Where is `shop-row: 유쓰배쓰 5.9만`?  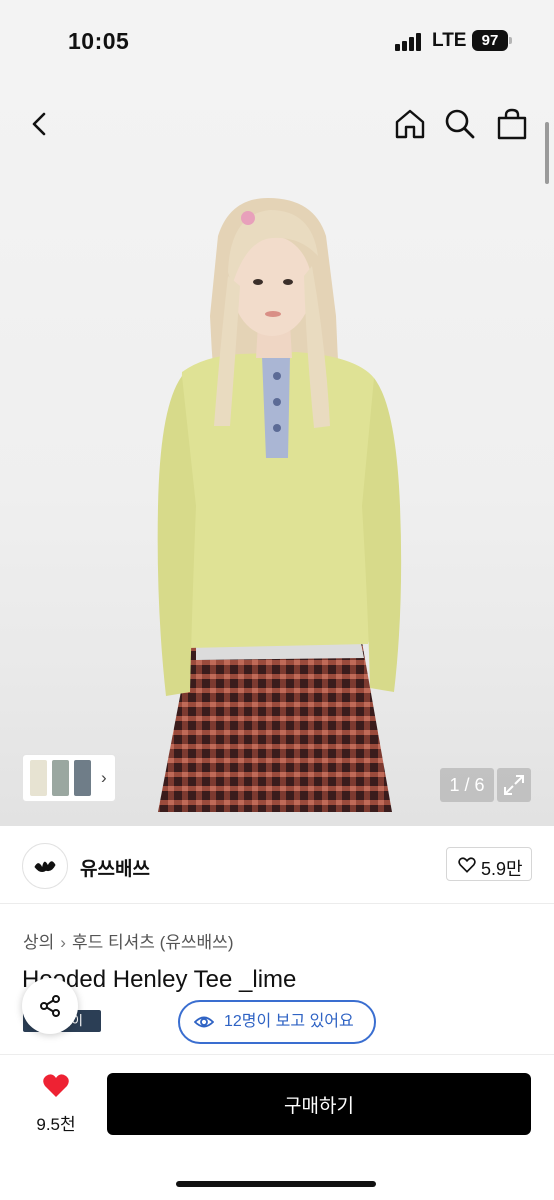 shop-row: 유쓰배쓰 5.9만 is located at coordinates (277, 865).